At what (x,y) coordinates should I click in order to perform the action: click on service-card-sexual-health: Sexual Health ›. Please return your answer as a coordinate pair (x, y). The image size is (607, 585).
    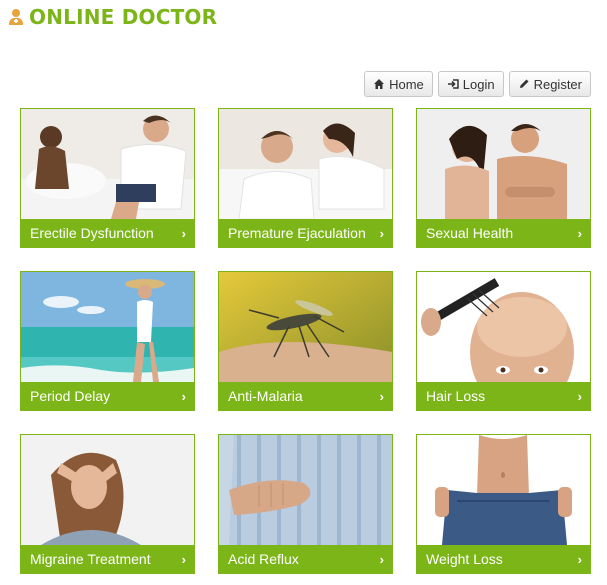
    Looking at the image, I should click on (503, 178).